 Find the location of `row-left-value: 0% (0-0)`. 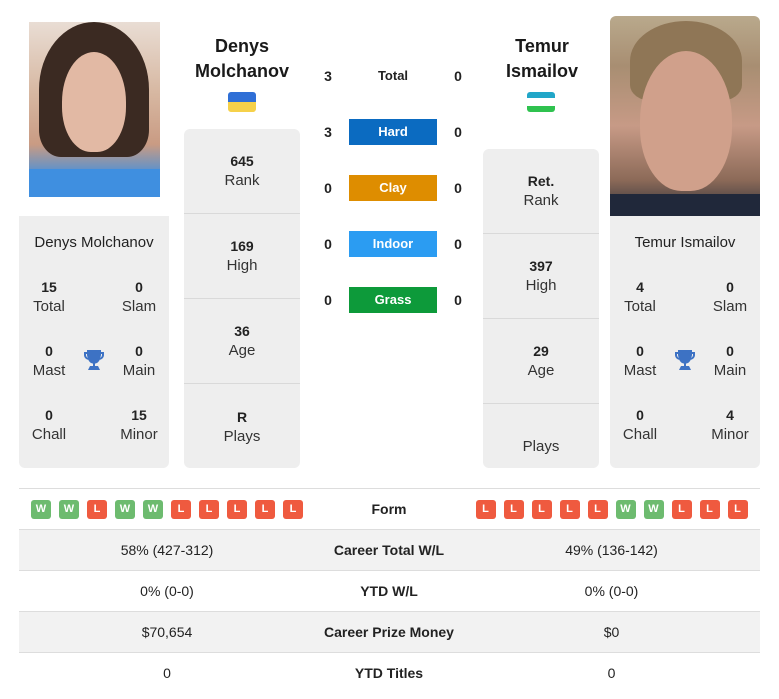

row-left-value: 0% (0-0) is located at coordinates (167, 591).